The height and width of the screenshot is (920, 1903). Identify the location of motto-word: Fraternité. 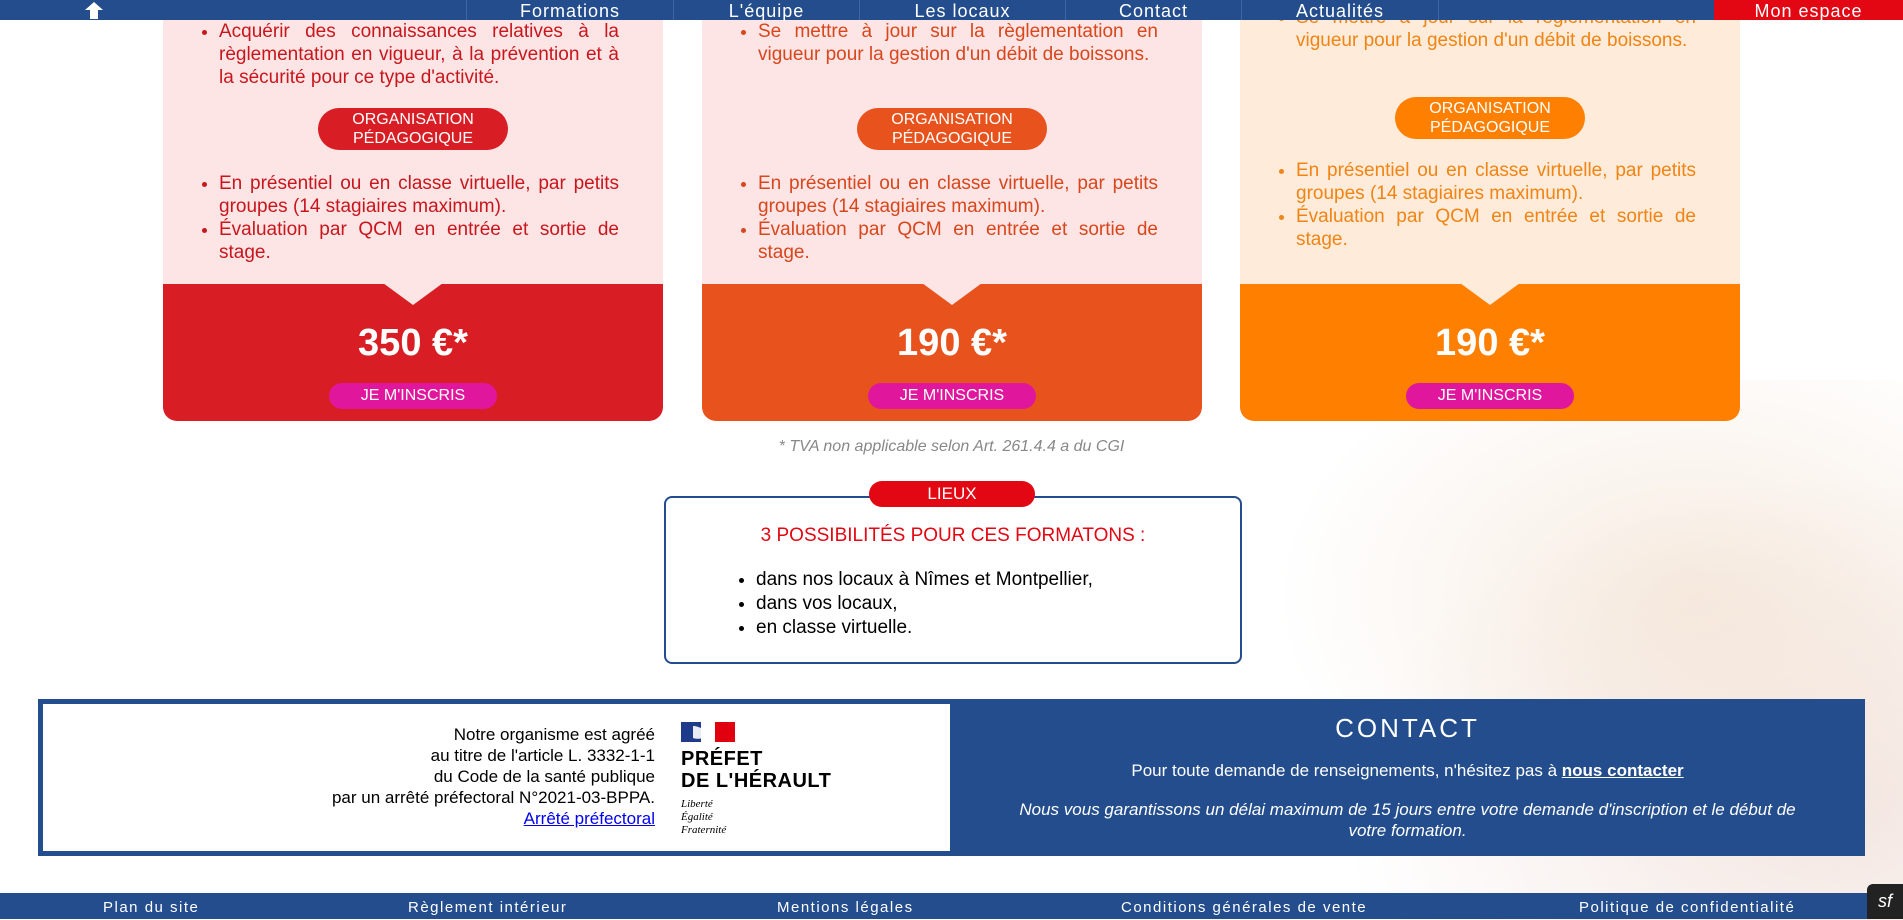
(704, 830).